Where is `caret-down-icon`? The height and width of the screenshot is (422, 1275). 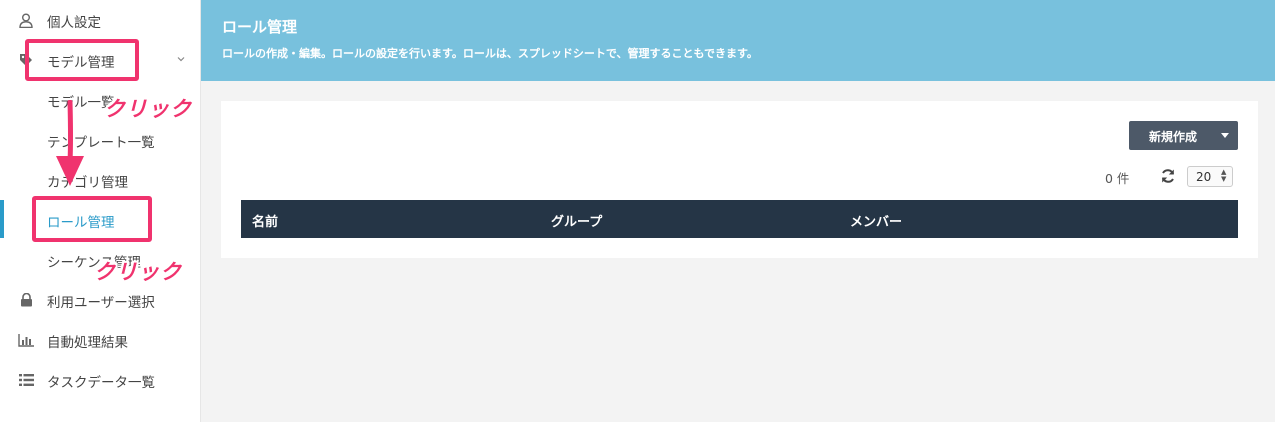 caret-down-icon is located at coordinates (1225, 135).